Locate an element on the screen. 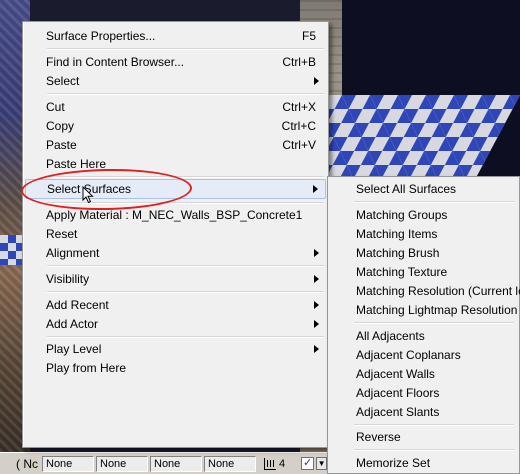 The height and width of the screenshot is (474, 520). grid-icon is located at coordinates (270, 463).